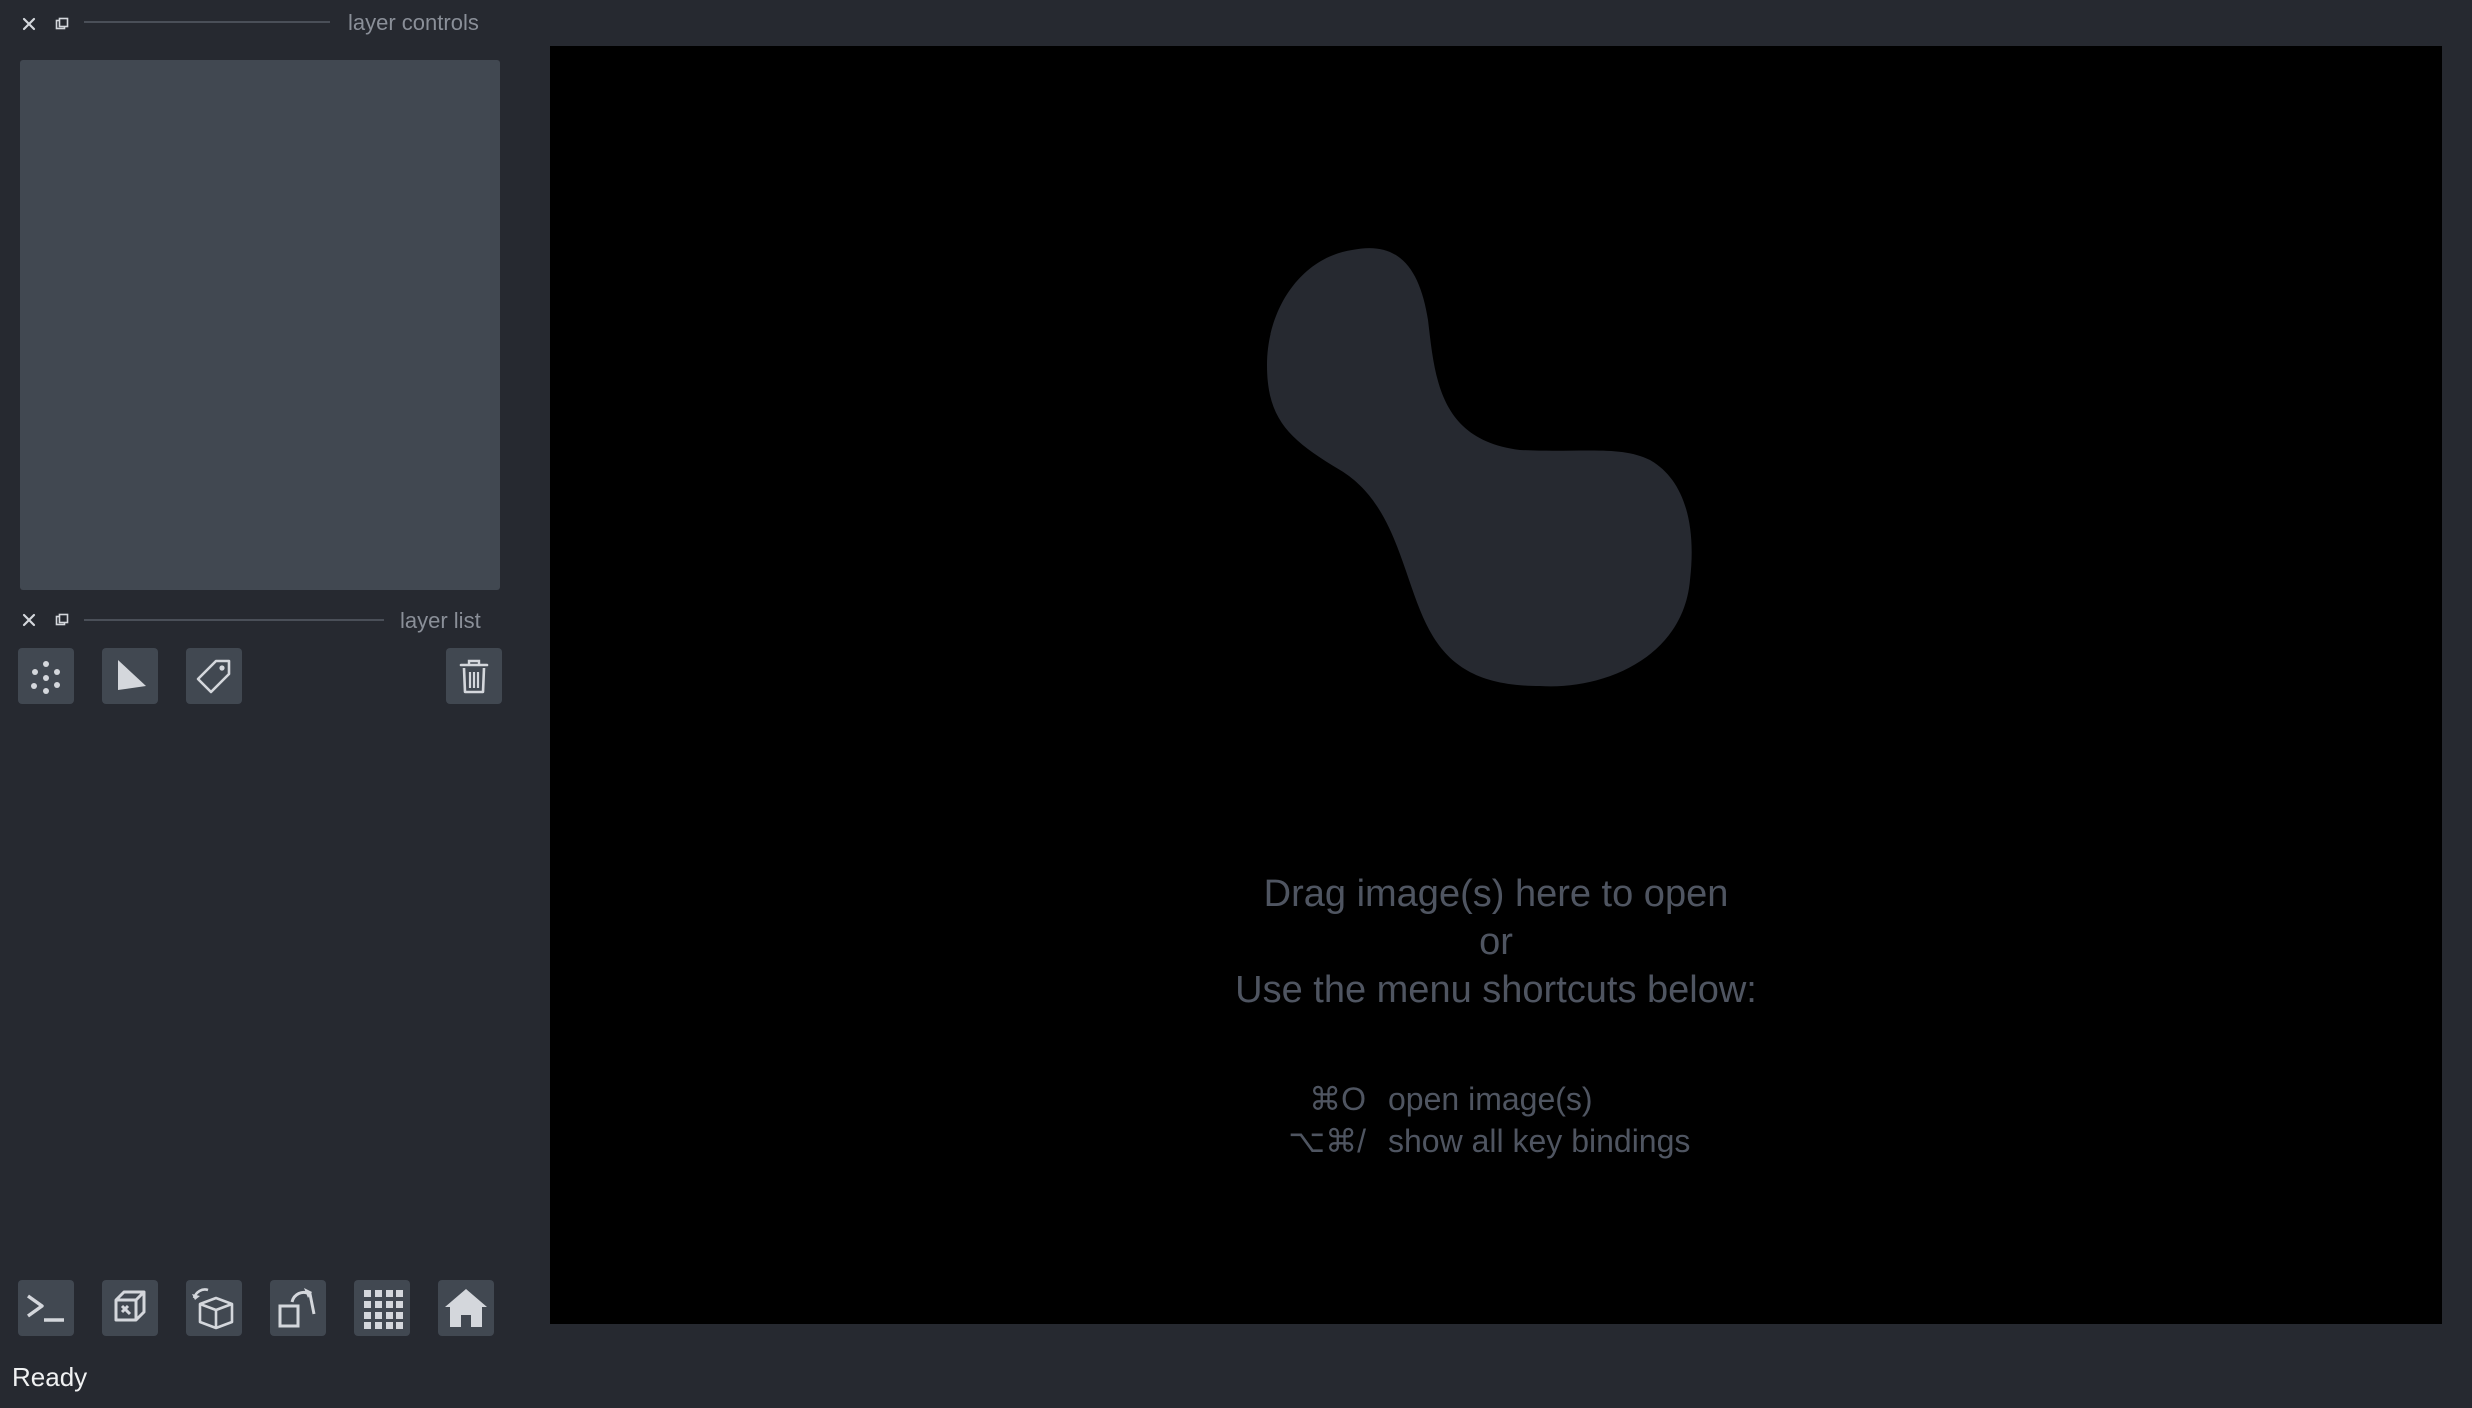  What do you see at coordinates (413, 22) in the screenshot?
I see `layer-controls-title: layer controls` at bounding box center [413, 22].